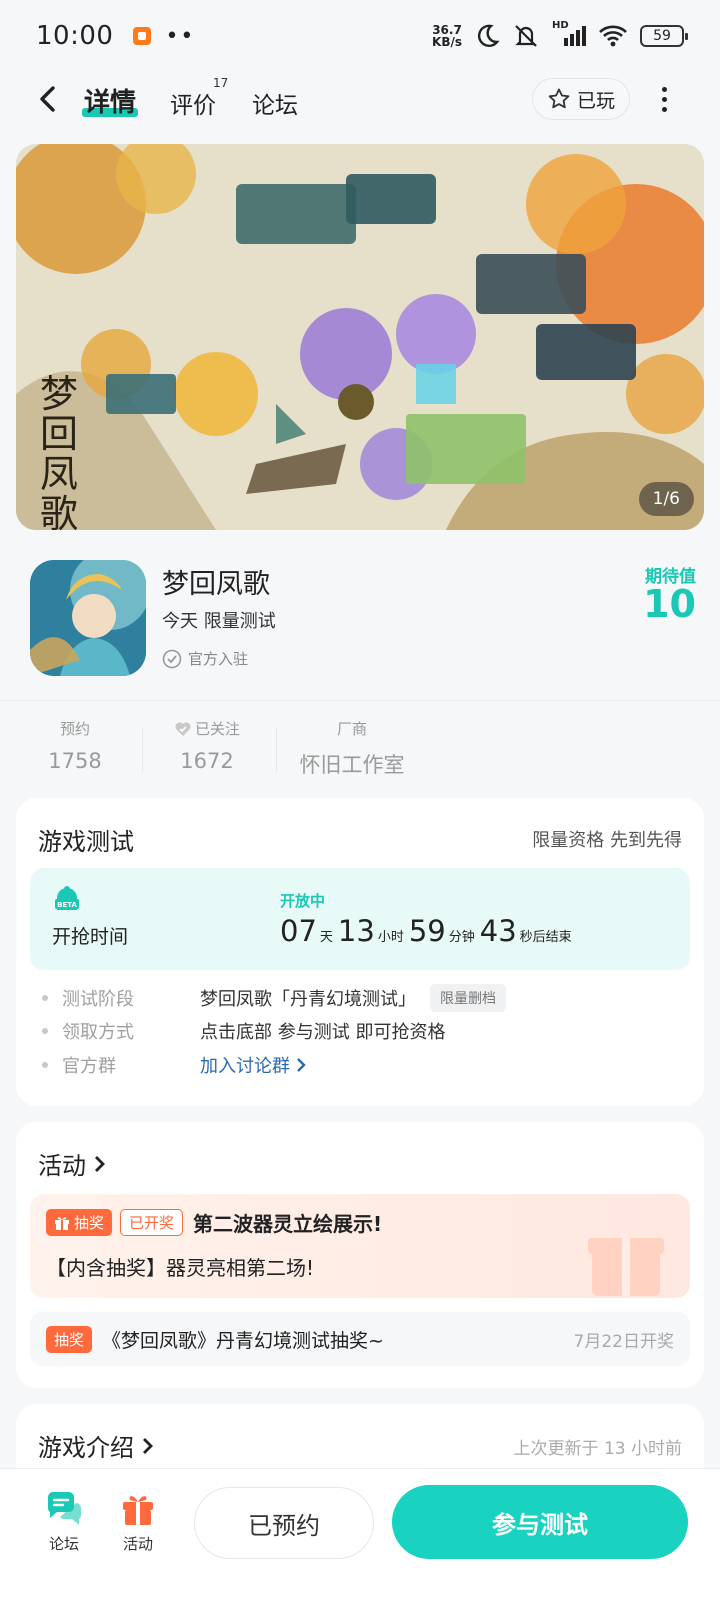 This screenshot has height=1600, width=720. I want to click on activity-title: 活动, so click(73, 1163).